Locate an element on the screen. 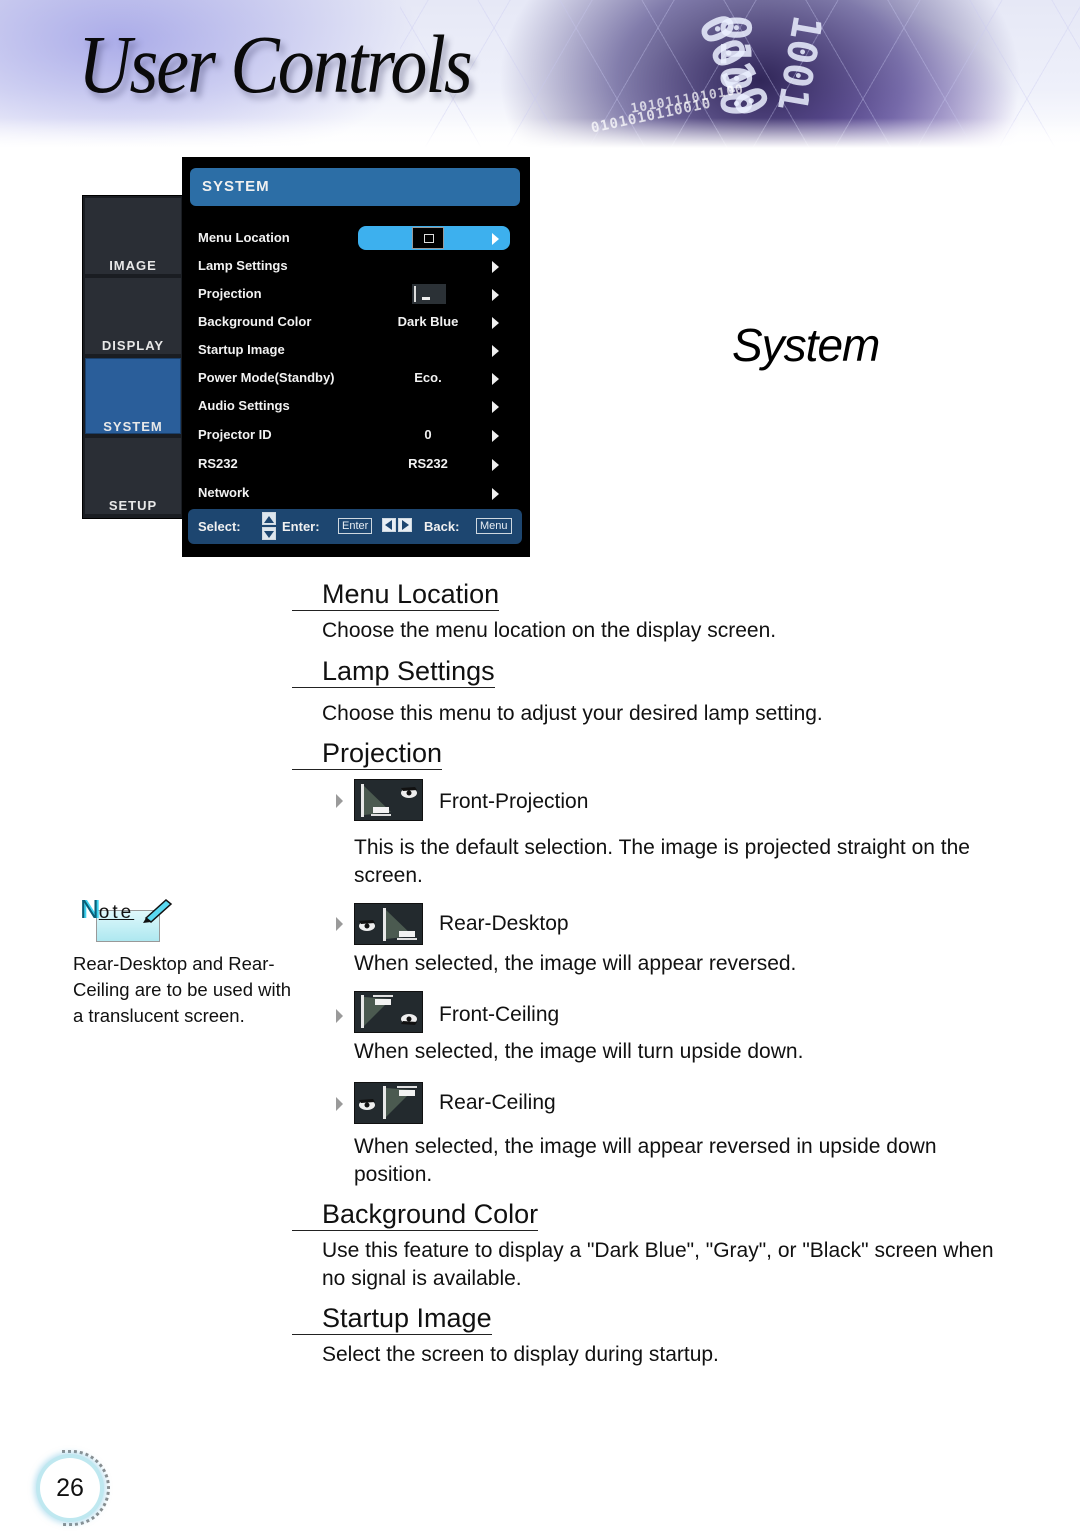  osd-item-label: Menu Location is located at coordinates (244, 237).